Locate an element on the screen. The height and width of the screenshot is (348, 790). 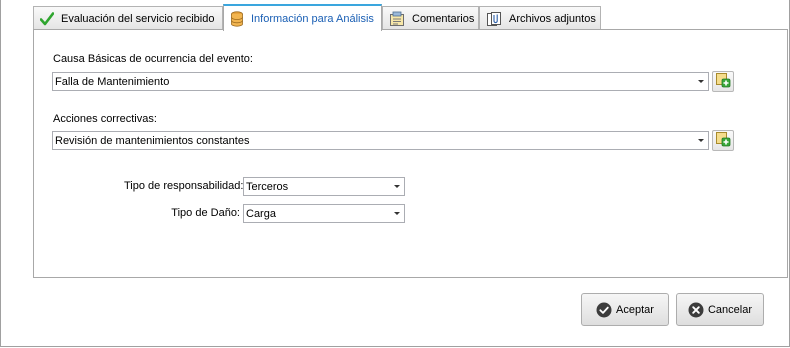
causa-dropdown: Falla de Mantenimiento is located at coordinates (380, 81).